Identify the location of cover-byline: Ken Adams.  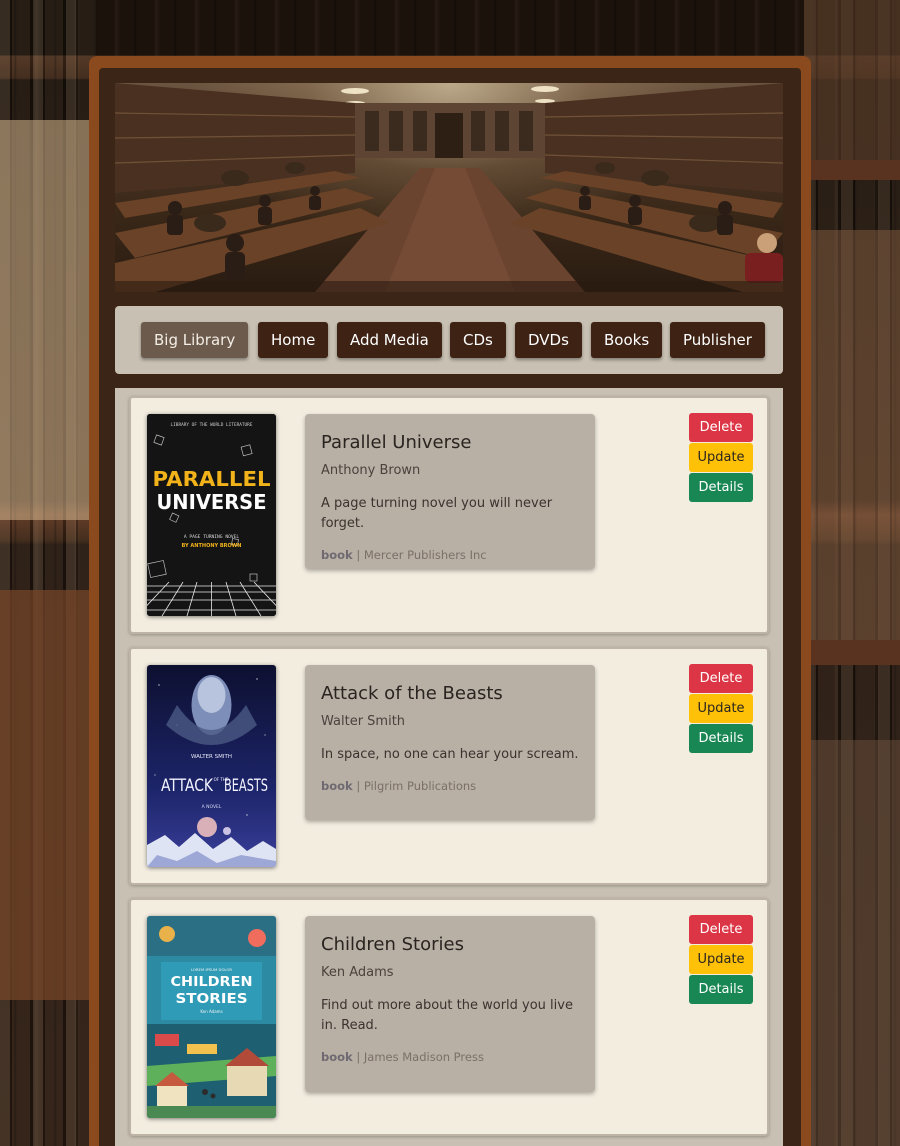
(211, 1011).